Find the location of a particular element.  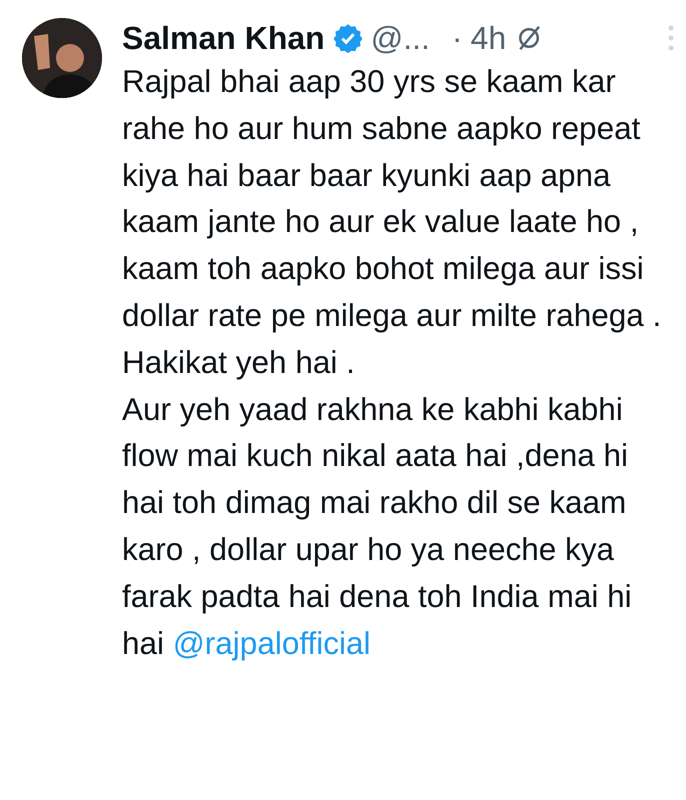

timestamp: 4h is located at coordinates (488, 38).